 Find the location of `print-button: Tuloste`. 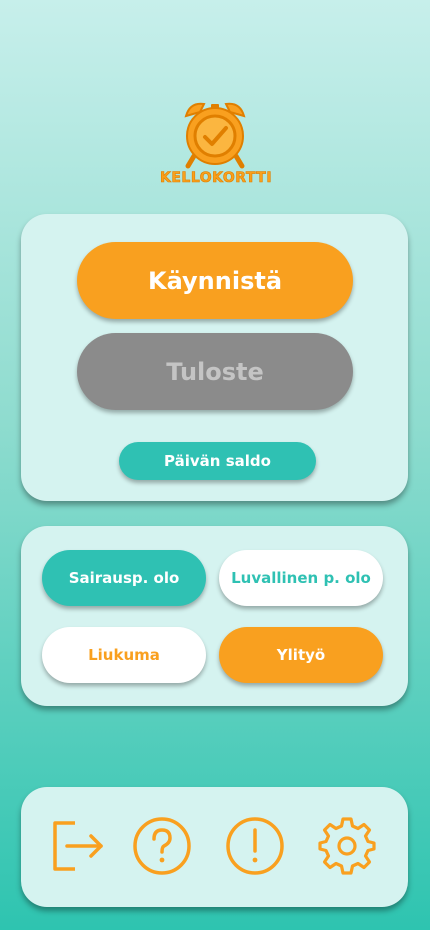

print-button: Tuloste is located at coordinates (215, 371).